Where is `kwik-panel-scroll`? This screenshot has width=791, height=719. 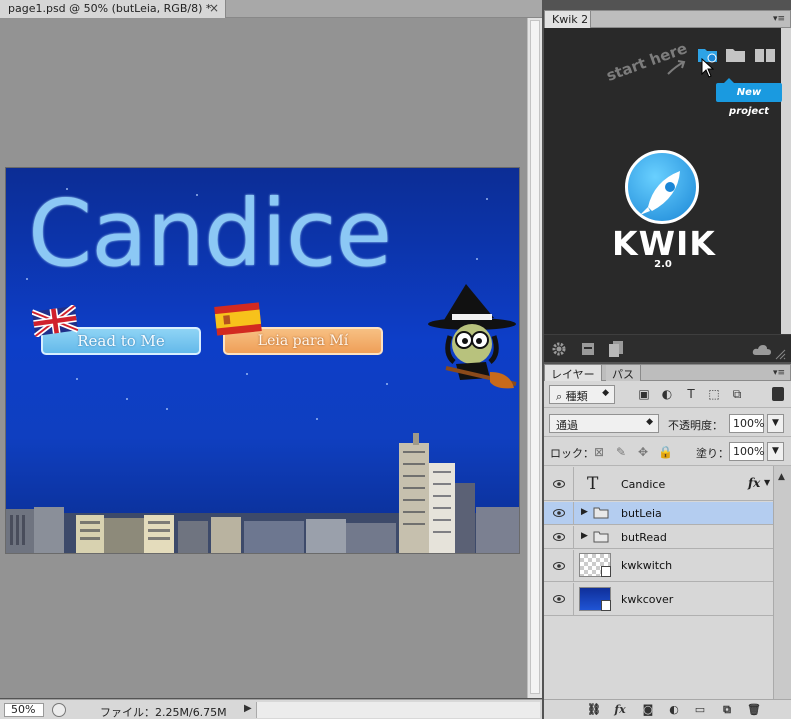 kwik-panel-scroll is located at coordinates (786, 181).